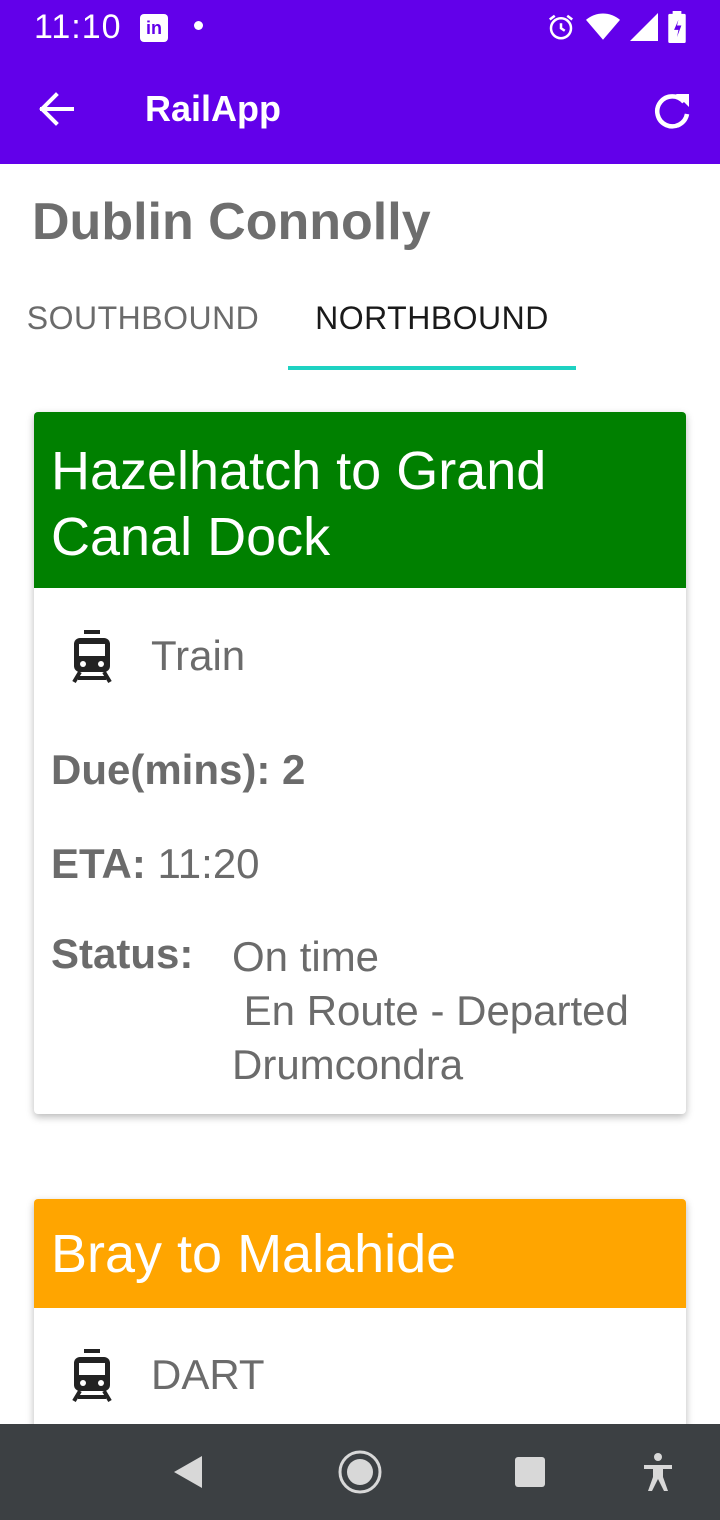 The height and width of the screenshot is (1520, 720). I want to click on app-bar: RailApp, so click(360, 109).